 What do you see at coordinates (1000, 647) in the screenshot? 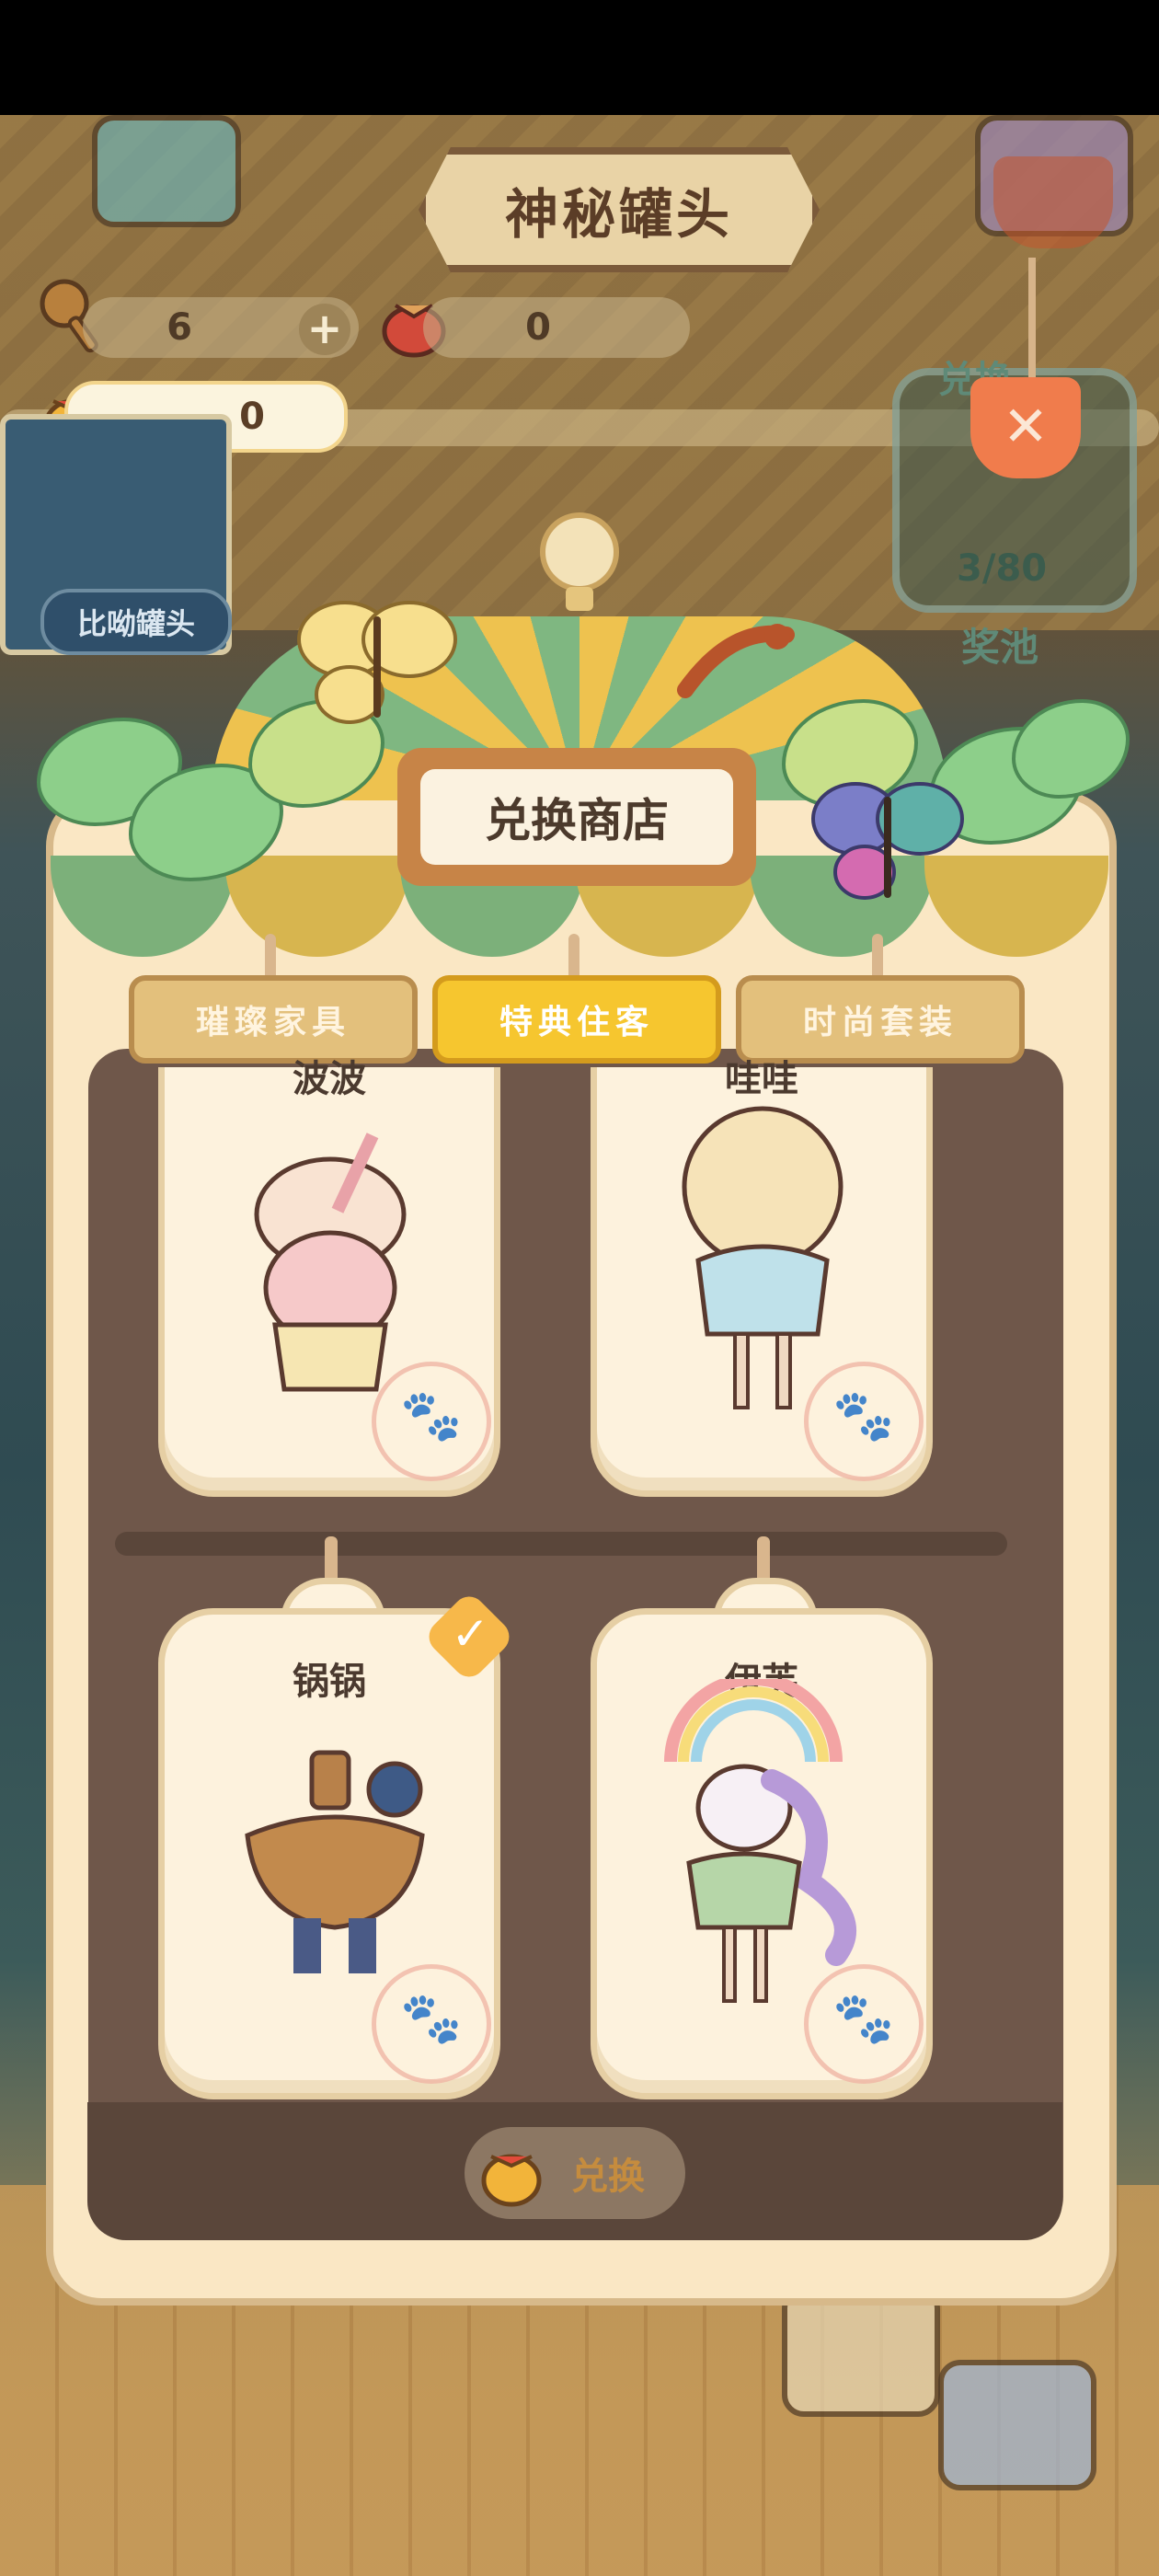
I see `reward-pool-label: 奖池` at bounding box center [1000, 647].